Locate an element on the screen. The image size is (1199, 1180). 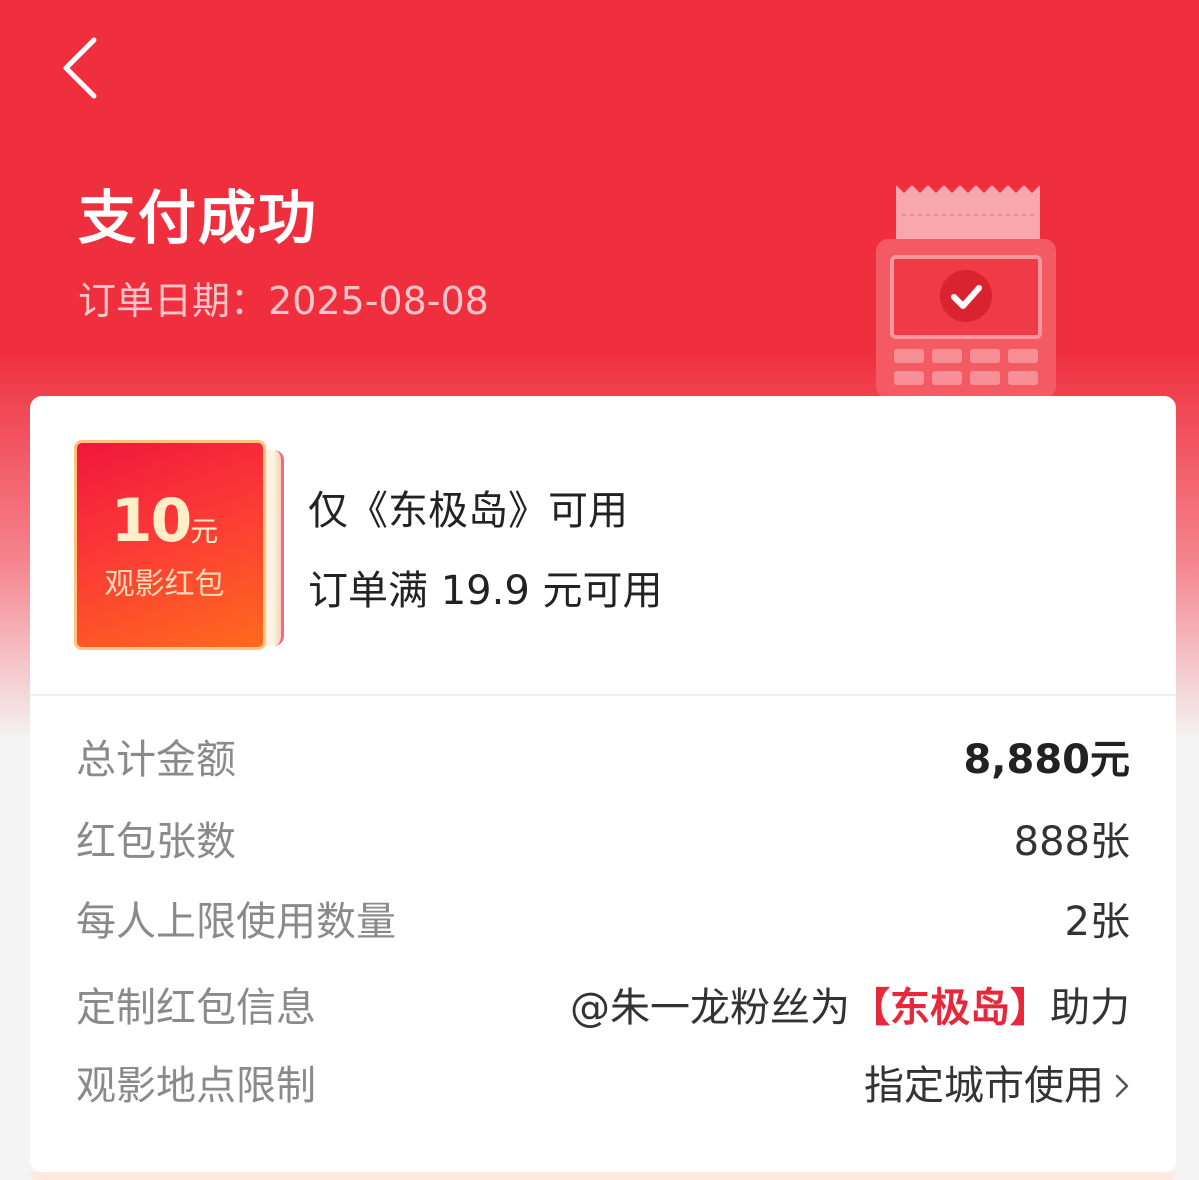
total-row: 总计金额 8,880元 is located at coordinates (603, 760).